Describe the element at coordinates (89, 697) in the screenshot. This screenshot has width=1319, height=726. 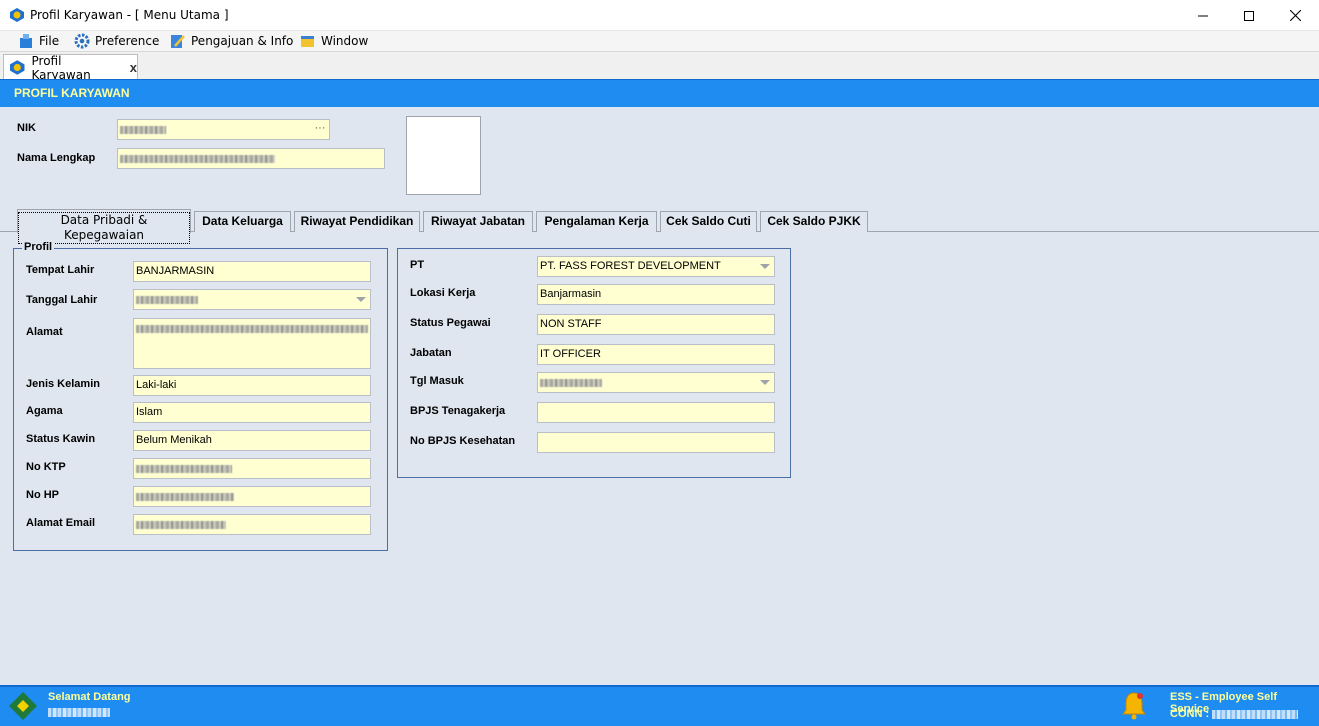
I see `welcome-text: Selamat Datang` at that location.